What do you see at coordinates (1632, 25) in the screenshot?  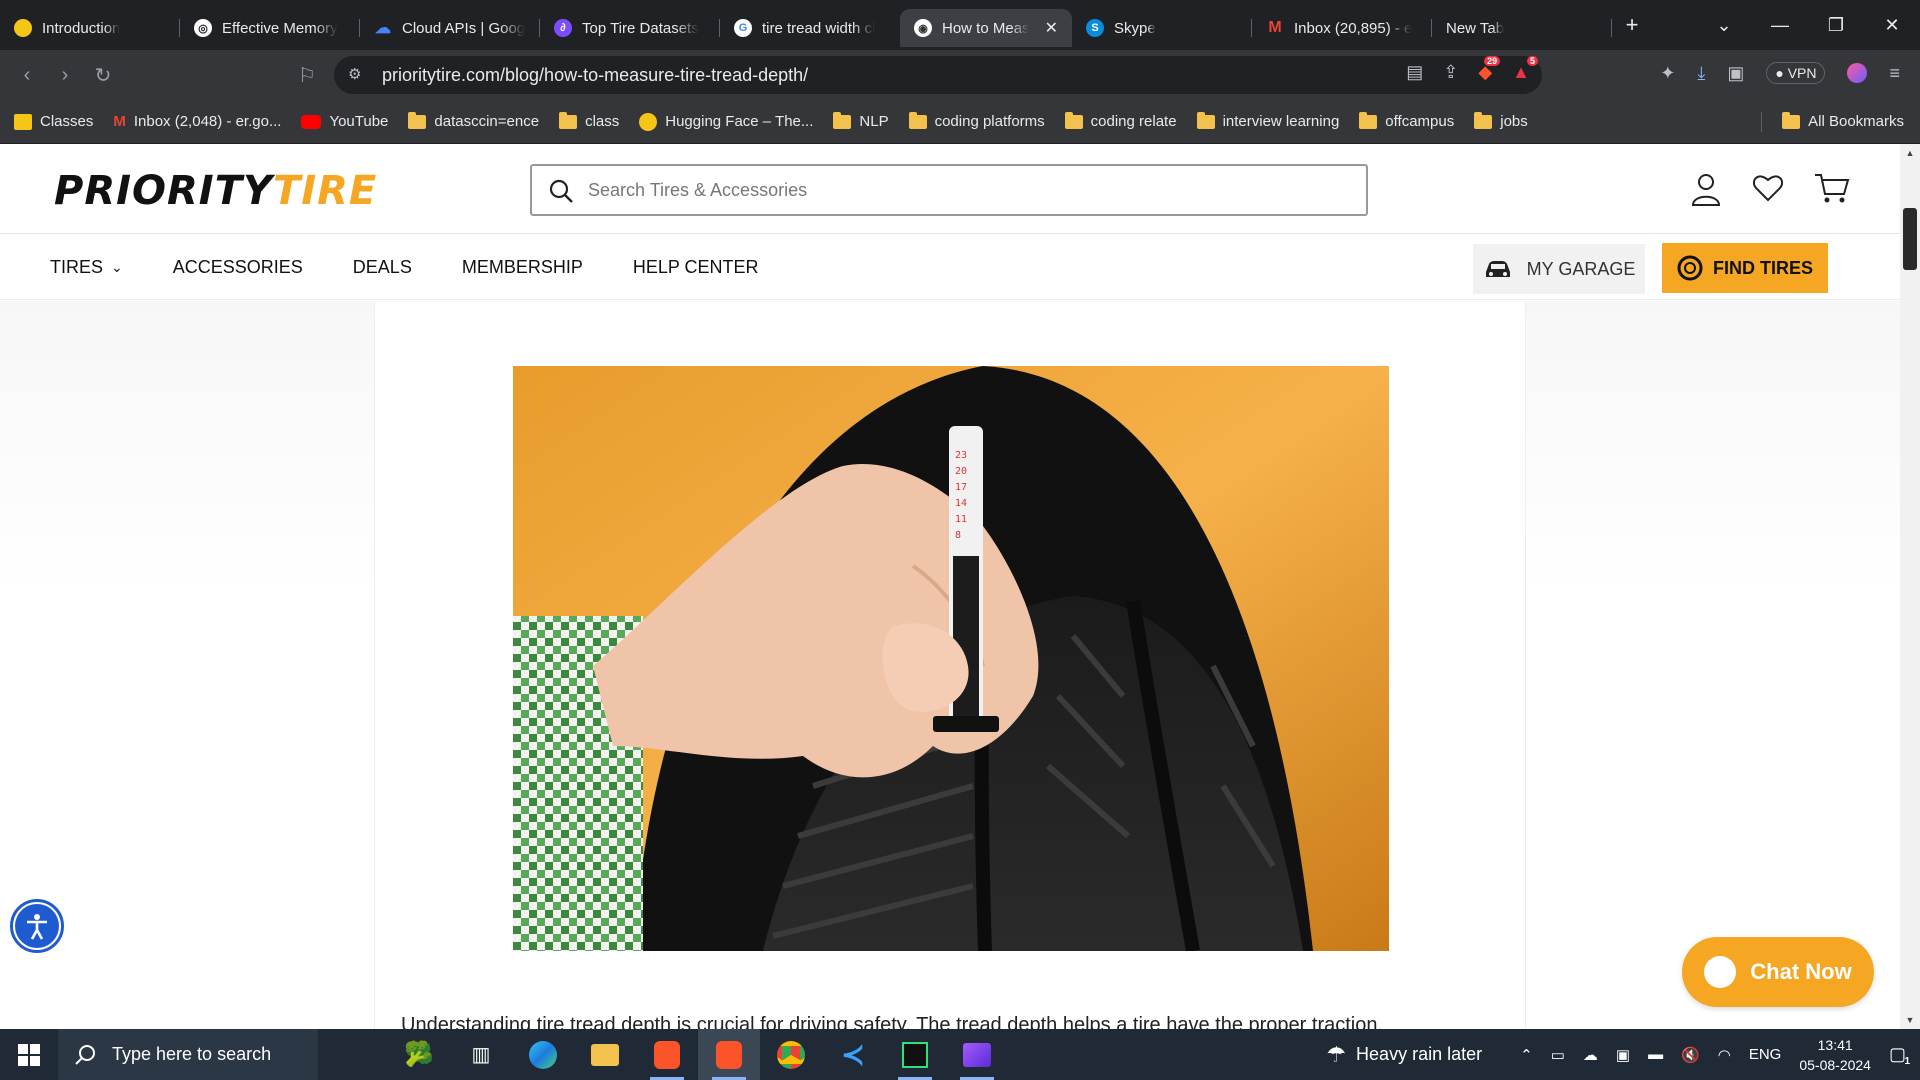 I see `new-tab-button: +` at bounding box center [1632, 25].